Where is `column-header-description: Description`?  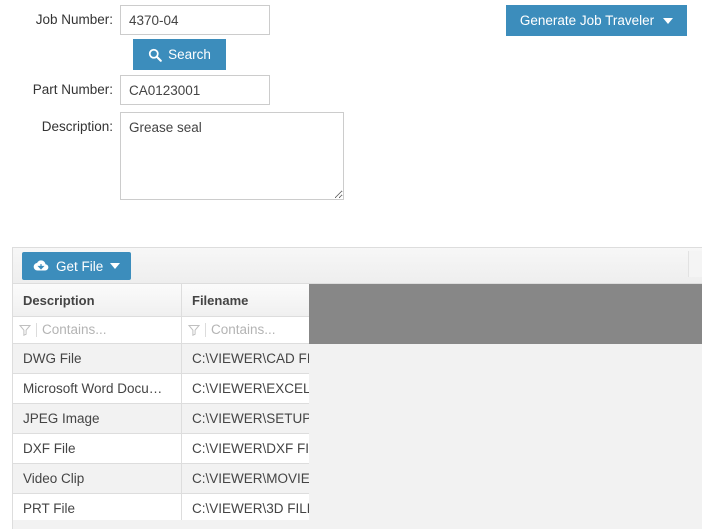
column-header-description: Description is located at coordinates (97, 300).